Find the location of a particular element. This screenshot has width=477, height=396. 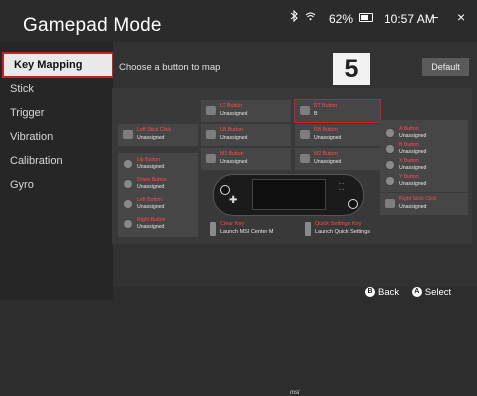

title-bar: Gamepad Mode 62% 10:57 AM − × is located at coordinates (238, 21).